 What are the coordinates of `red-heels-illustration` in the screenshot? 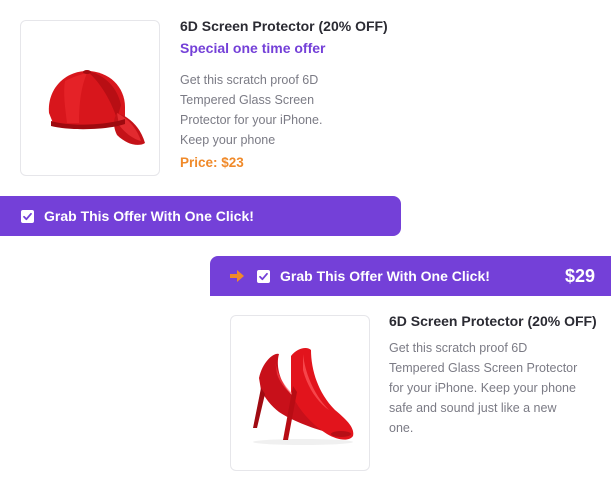 It's located at (303, 396).